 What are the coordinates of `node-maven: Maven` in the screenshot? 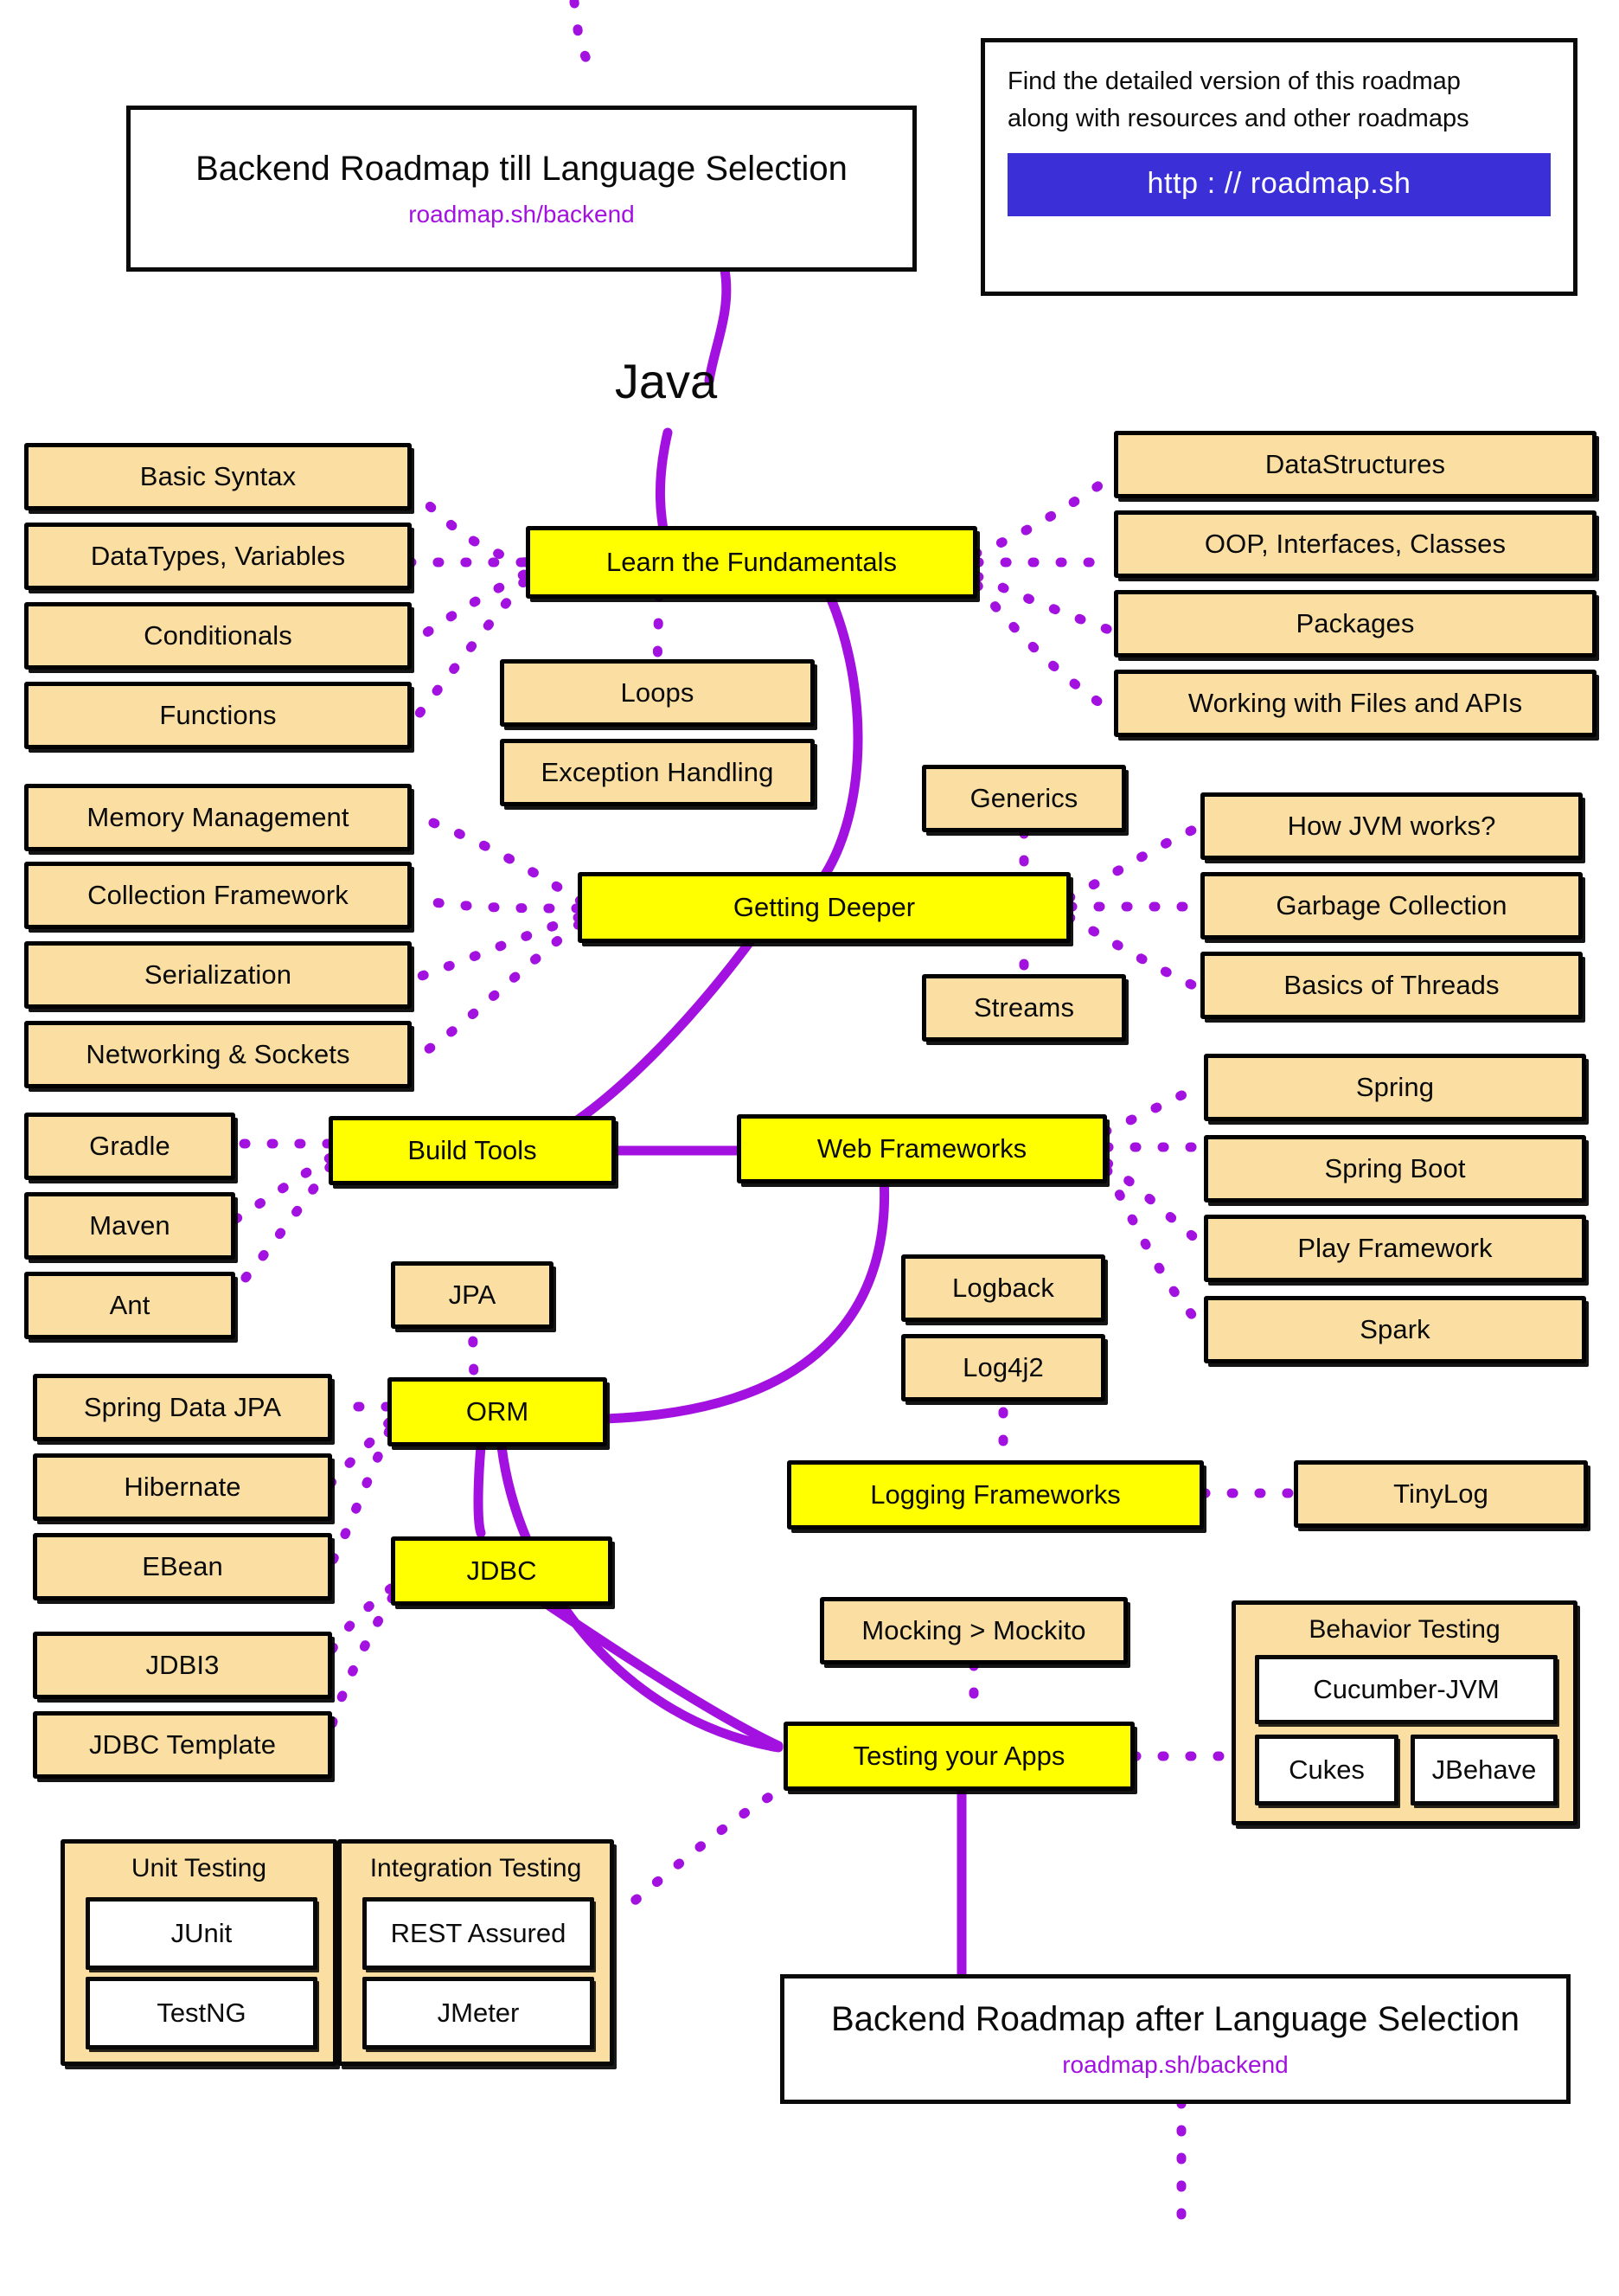 It's located at (129, 1226).